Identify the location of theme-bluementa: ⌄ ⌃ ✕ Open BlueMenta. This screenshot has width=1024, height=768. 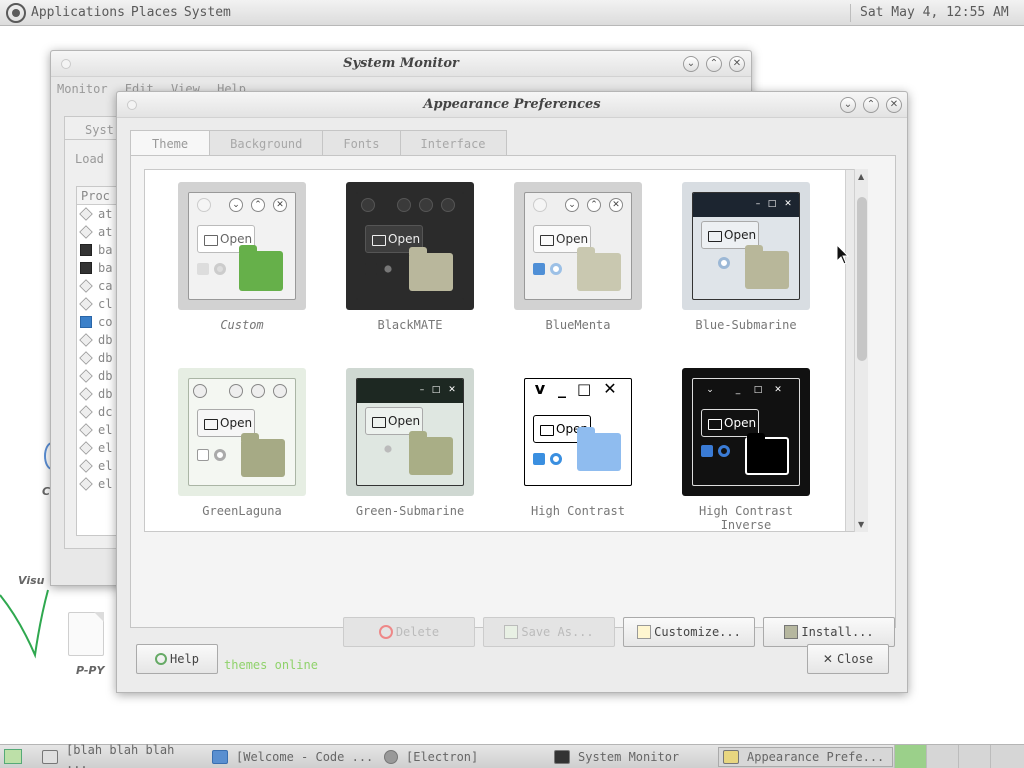
(578, 257).